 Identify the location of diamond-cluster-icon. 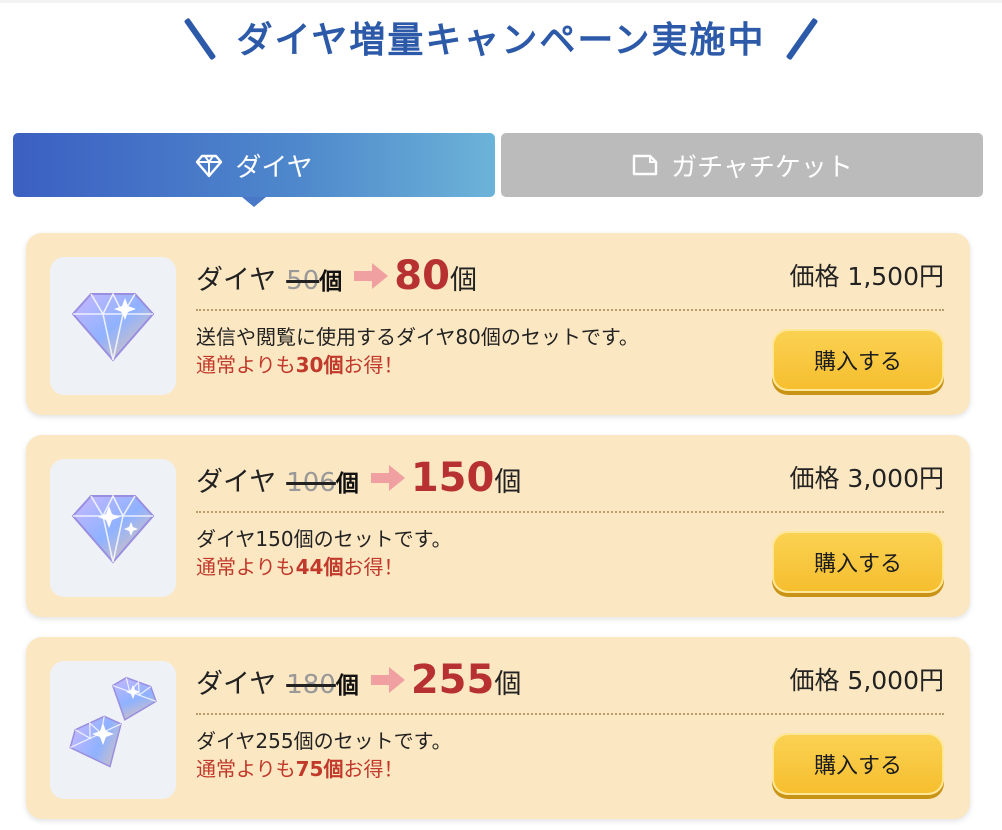
(113, 730).